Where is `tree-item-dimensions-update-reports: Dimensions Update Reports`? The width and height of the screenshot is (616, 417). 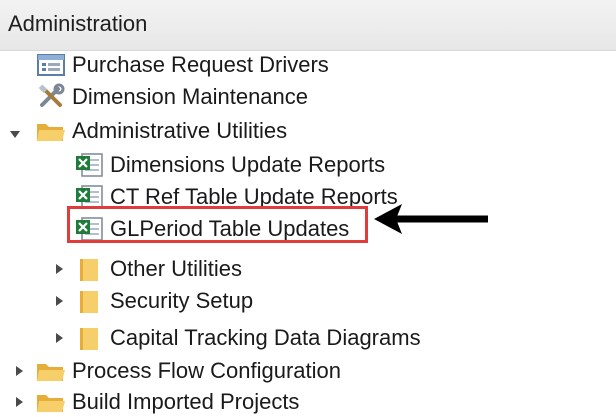
tree-item-dimensions-update-reports: Dimensions Update Reports is located at coordinates (229, 165).